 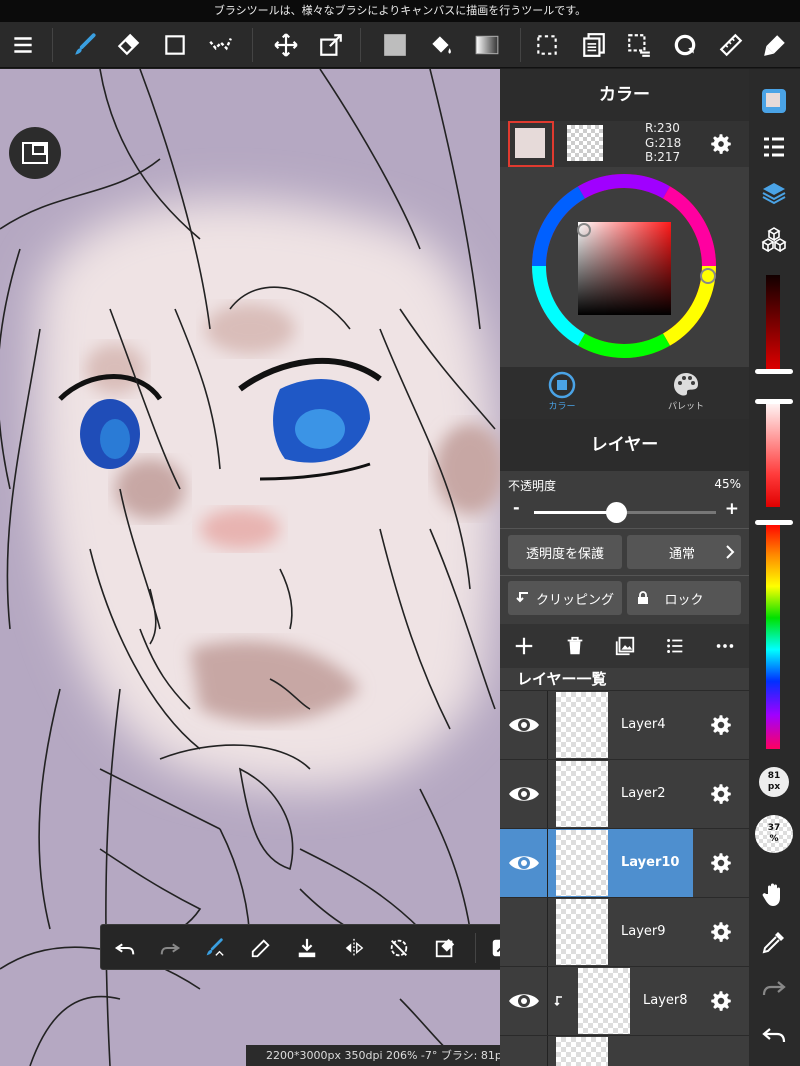 What do you see at coordinates (594, 45) in the screenshot?
I see `copy-icon` at bounding box center [594, 45].